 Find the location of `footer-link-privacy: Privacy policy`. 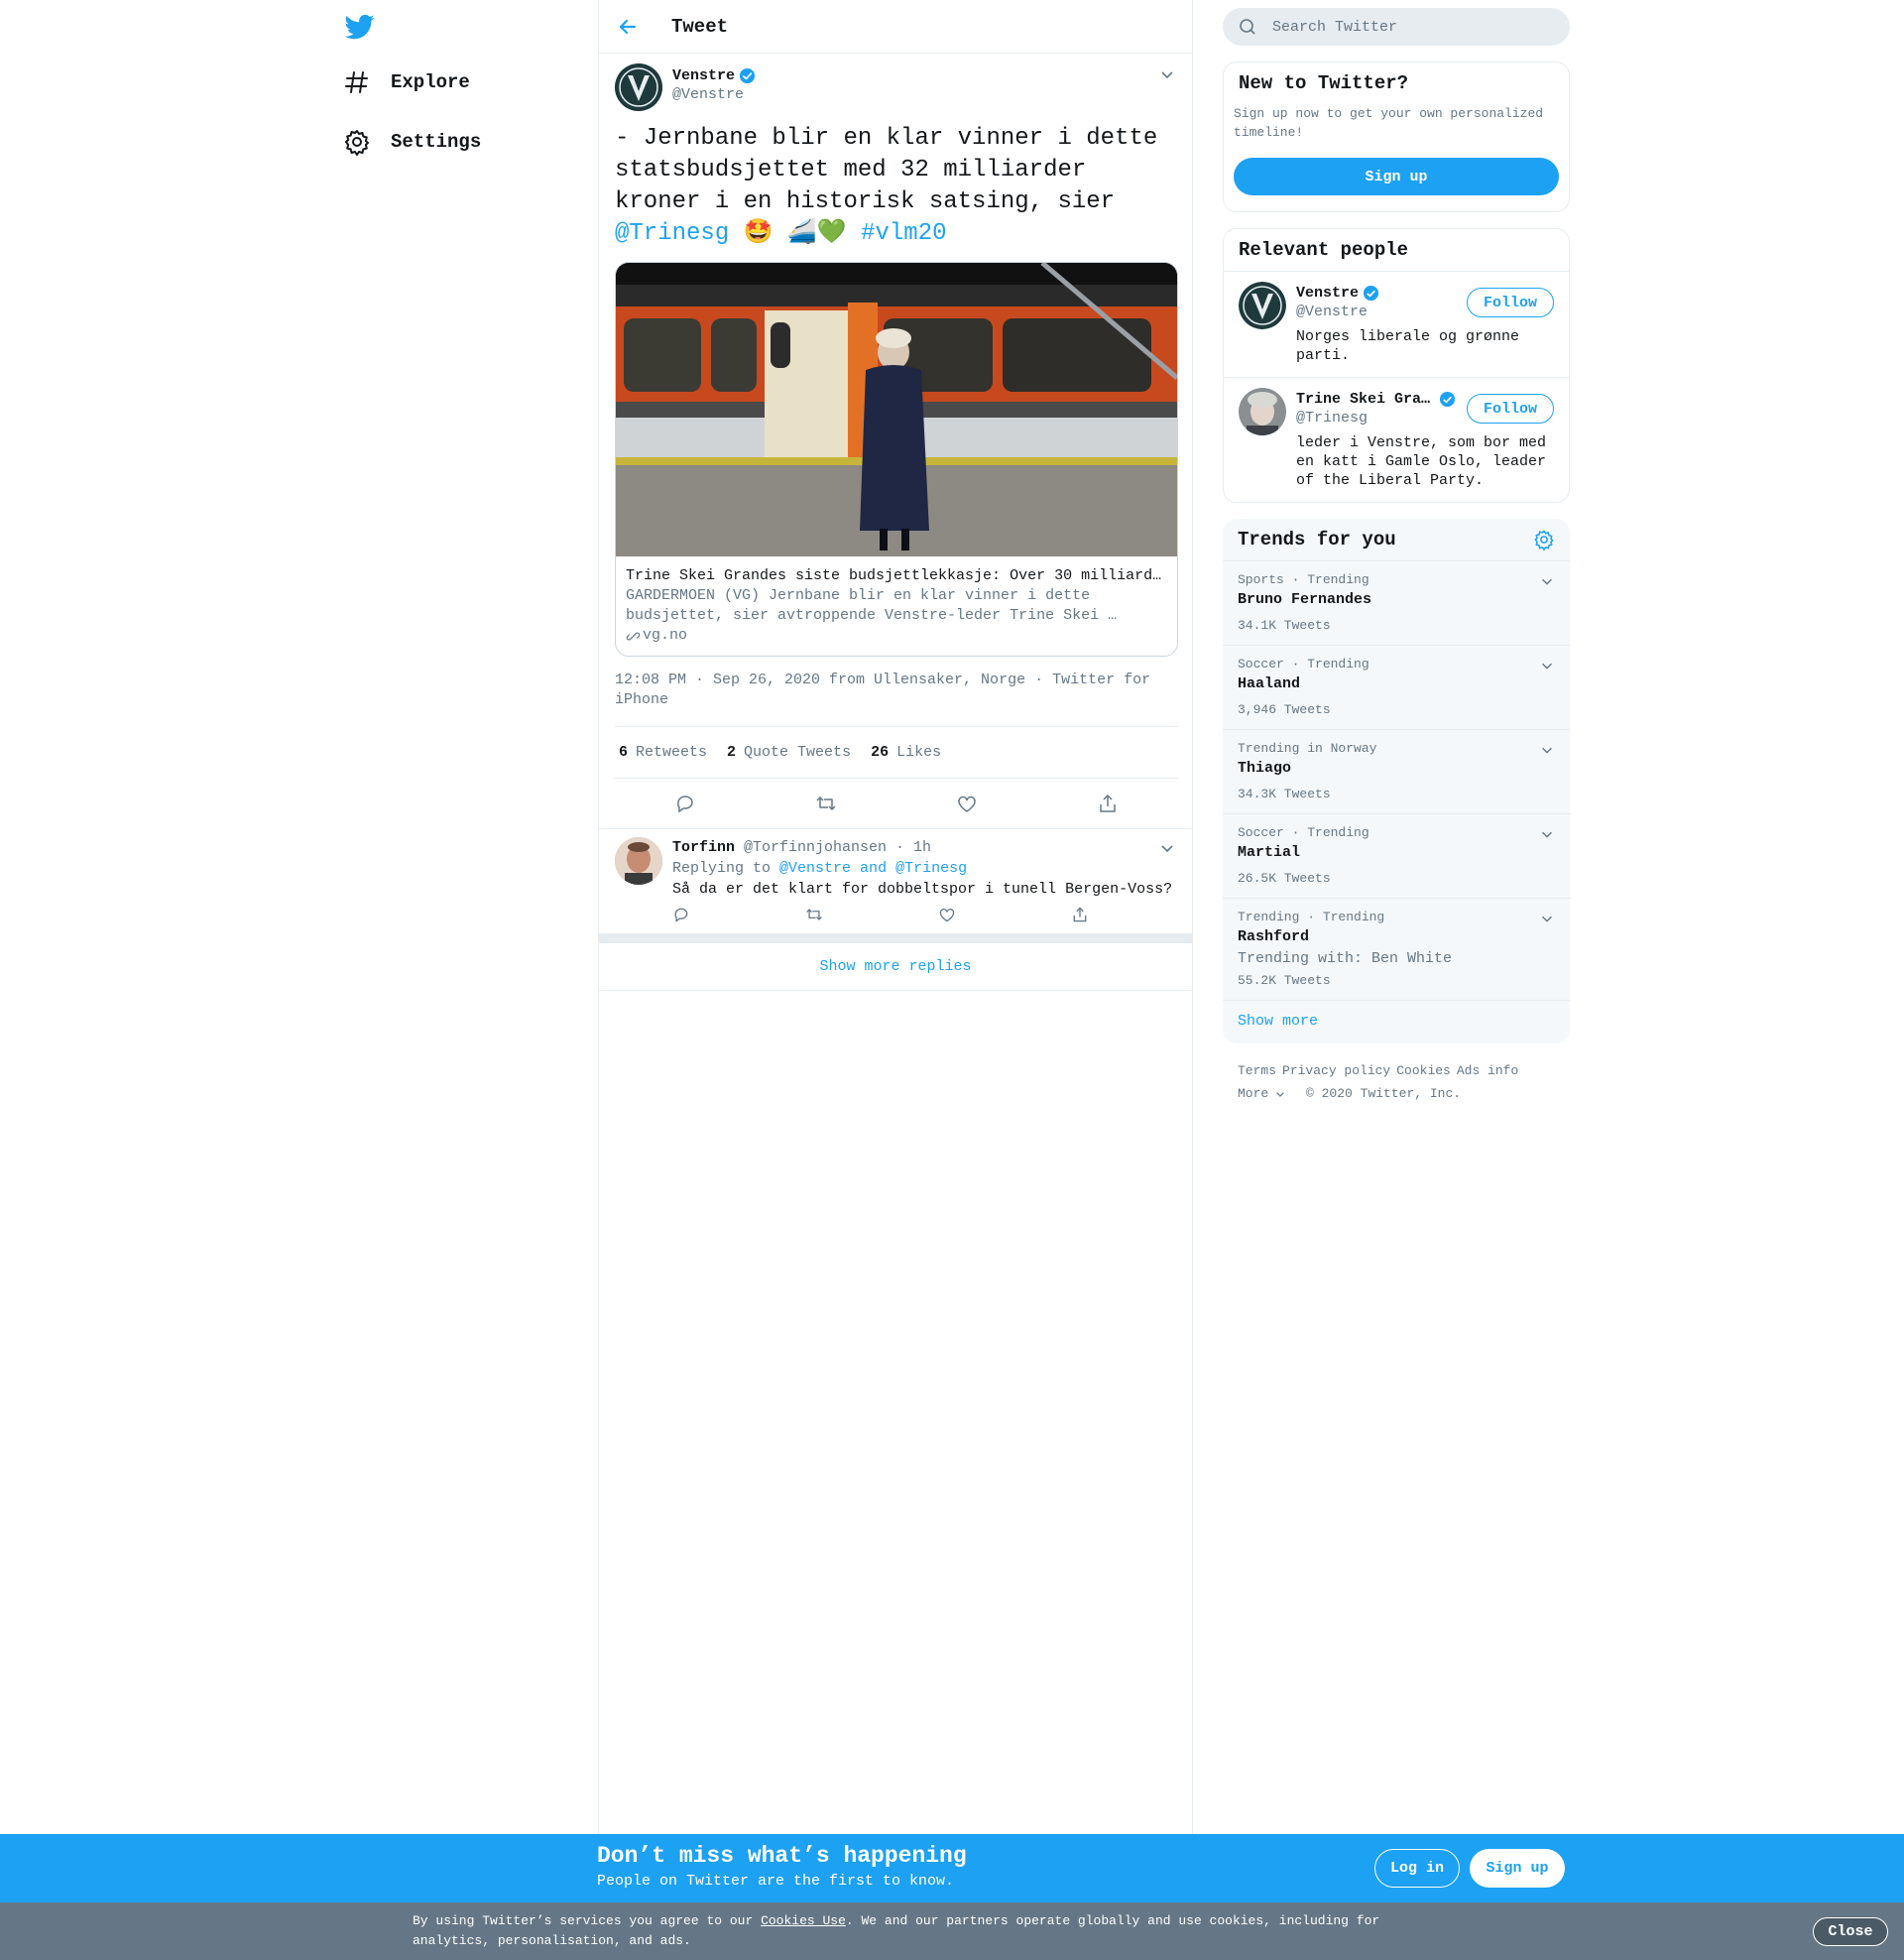

footer-link-privacy: Privacy policy is located at coordinates (1336, 1071).